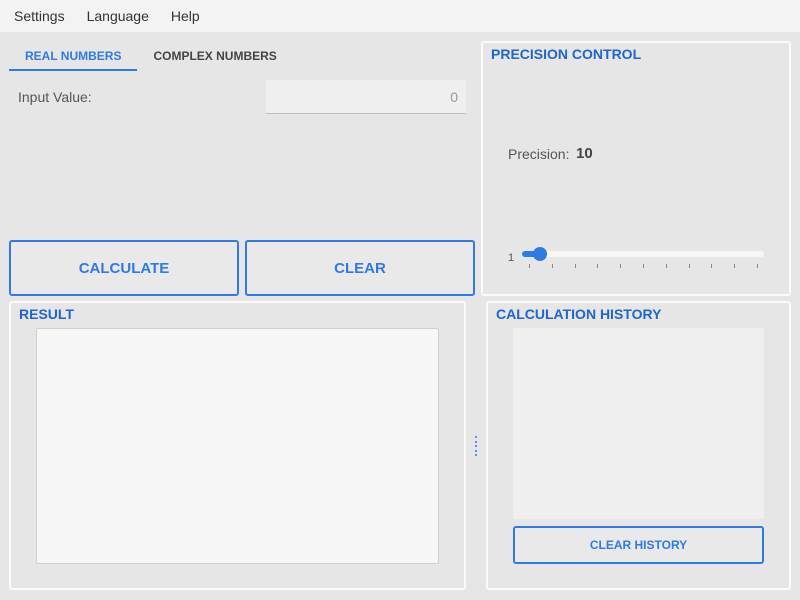 Image resolution: width=800 pixels, height=600 pixels. Describe the element at coordinates (539, 154) in the screenshot. I see `precision-label: Precision:` at that location.